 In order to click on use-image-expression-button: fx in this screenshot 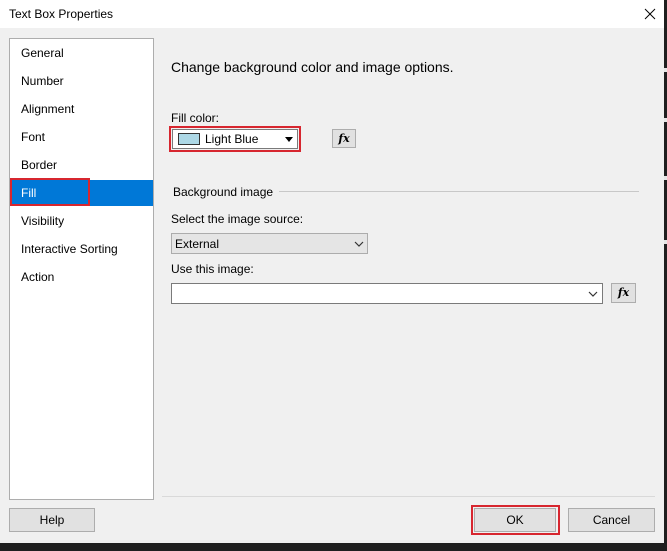, I will do `click(623, 293)`.